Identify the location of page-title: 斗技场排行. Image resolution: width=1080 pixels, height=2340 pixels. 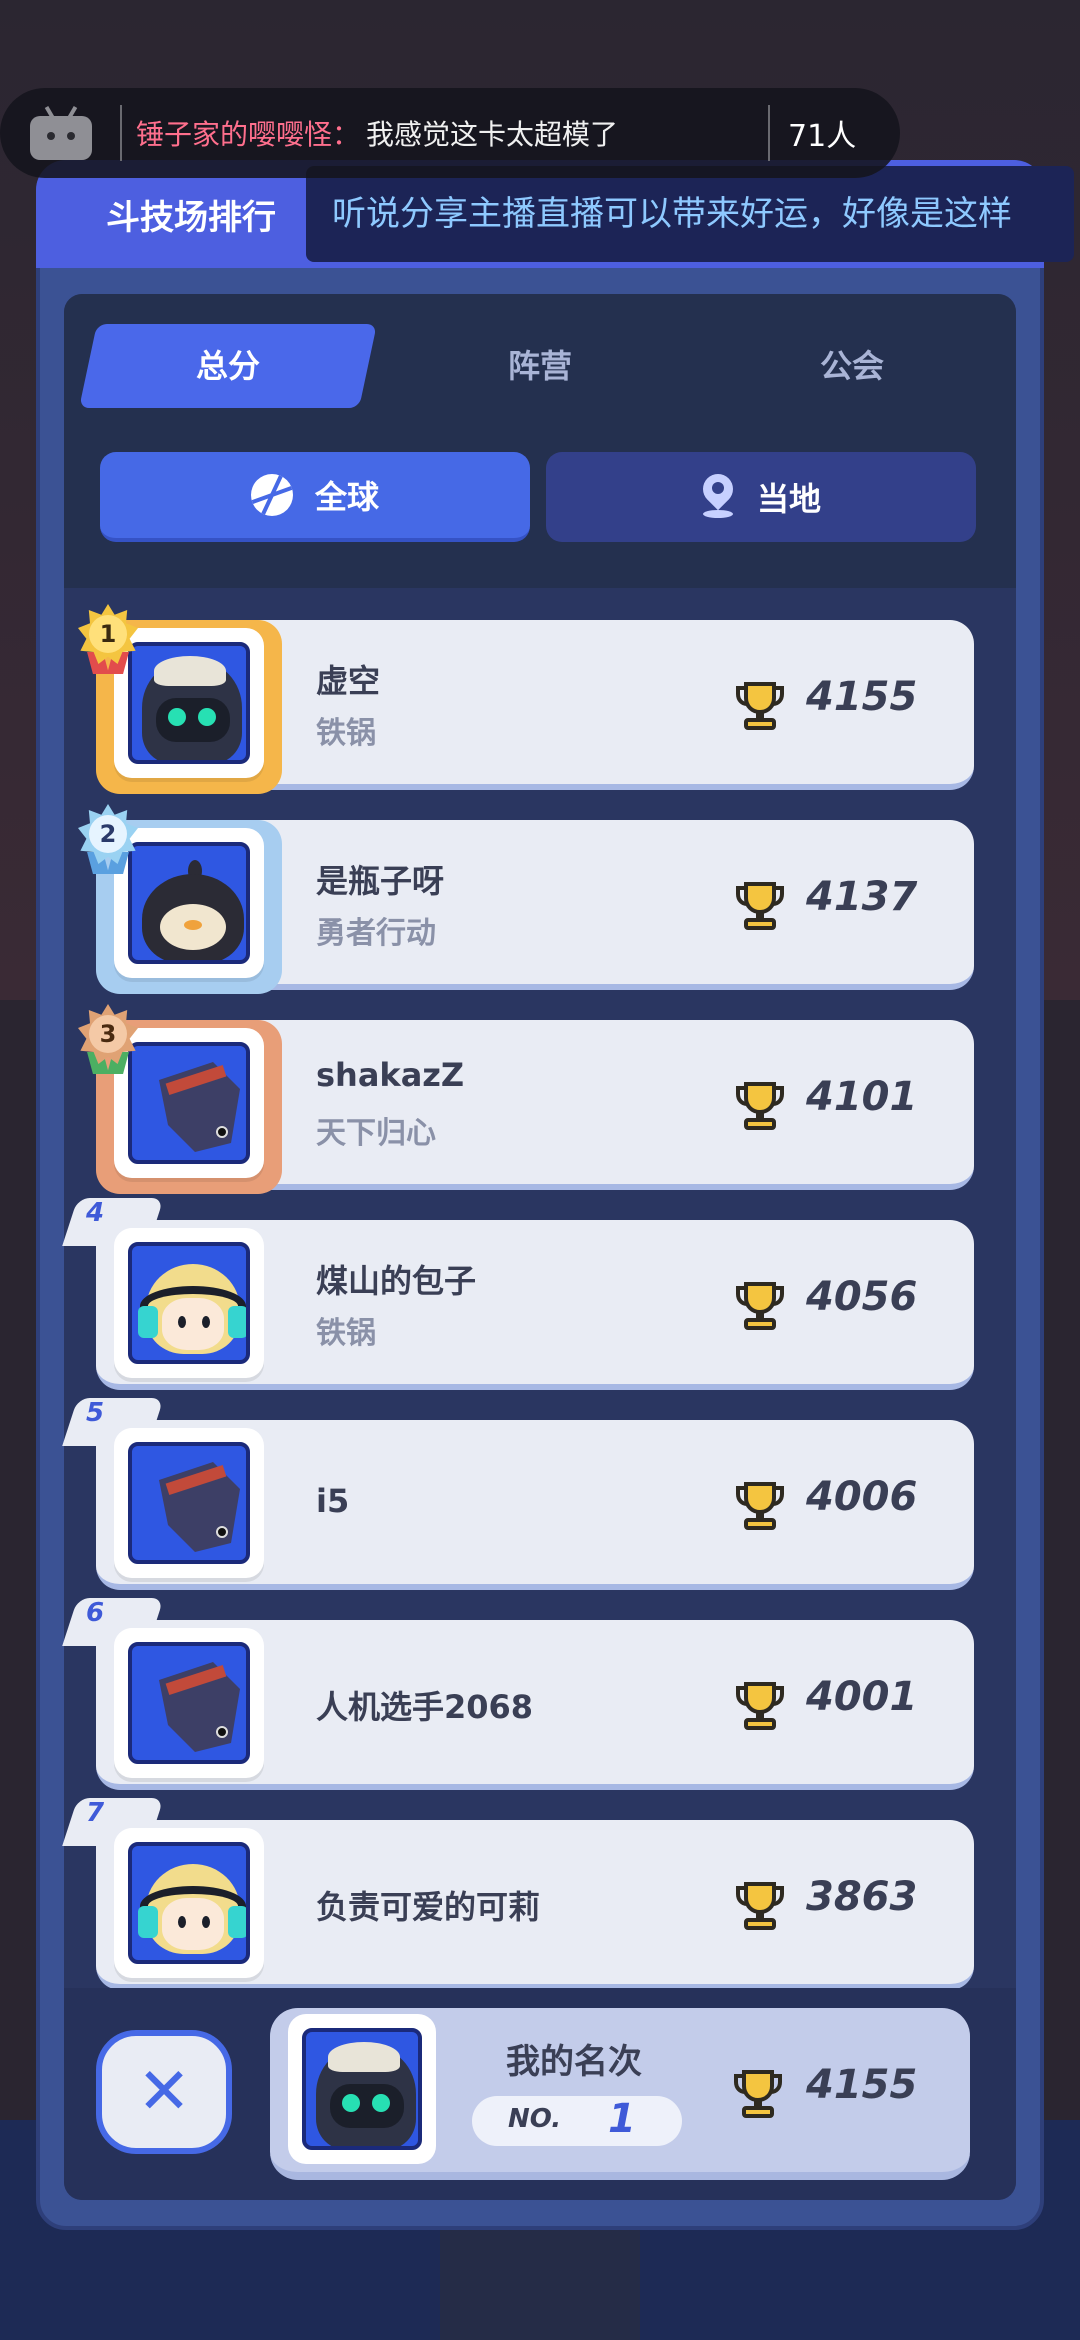
(191, 218).